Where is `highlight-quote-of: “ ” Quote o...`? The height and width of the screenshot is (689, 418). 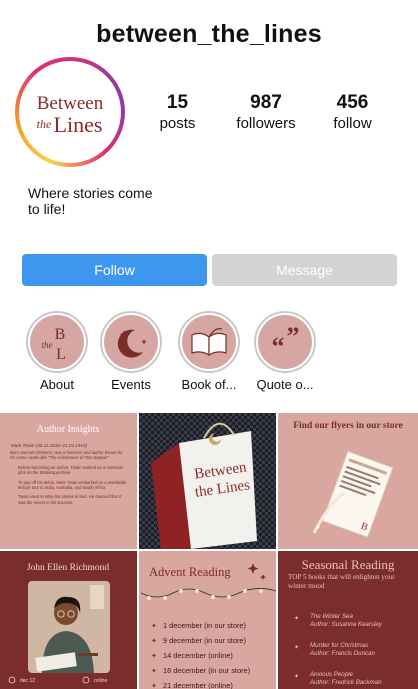
highlight-quote-of: “ ” Quote o... is located at coordinates (285, 351).